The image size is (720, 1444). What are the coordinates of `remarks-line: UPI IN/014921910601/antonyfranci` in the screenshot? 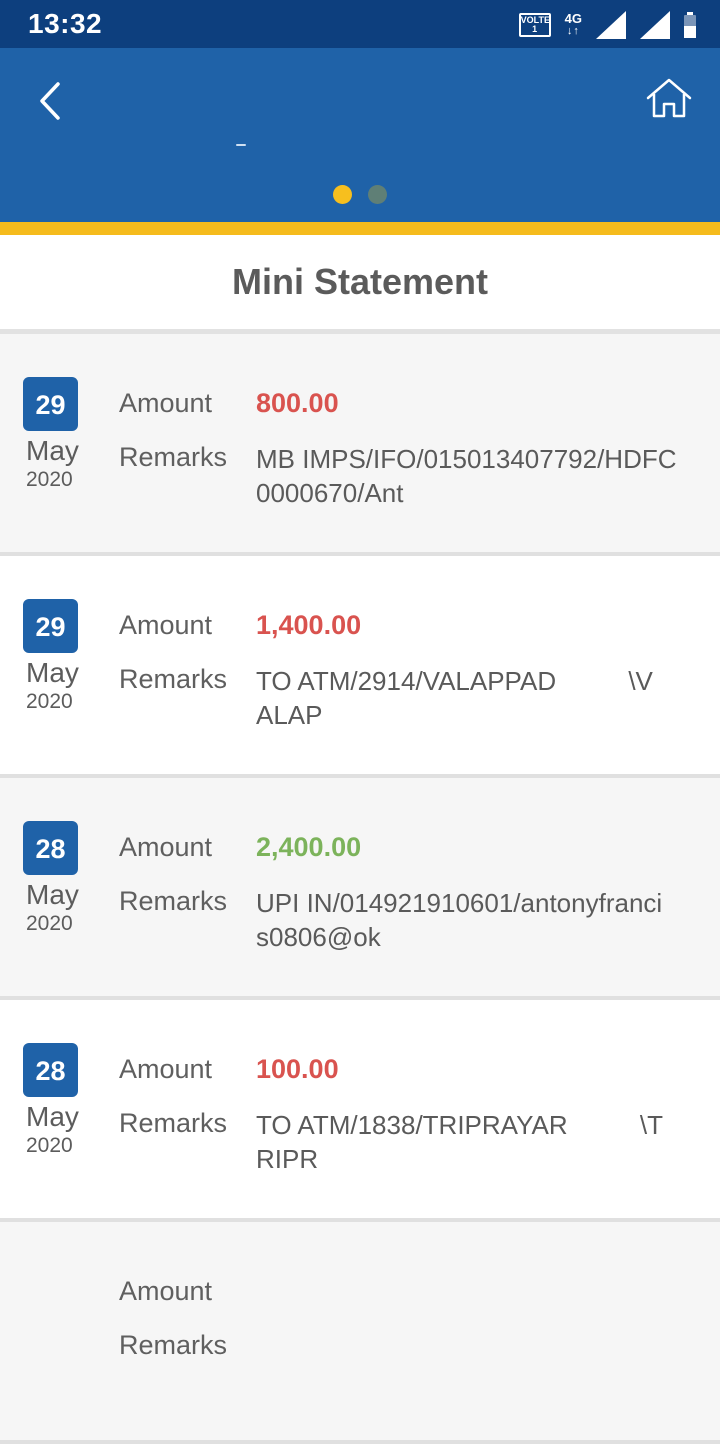 It's located at (459, 903).